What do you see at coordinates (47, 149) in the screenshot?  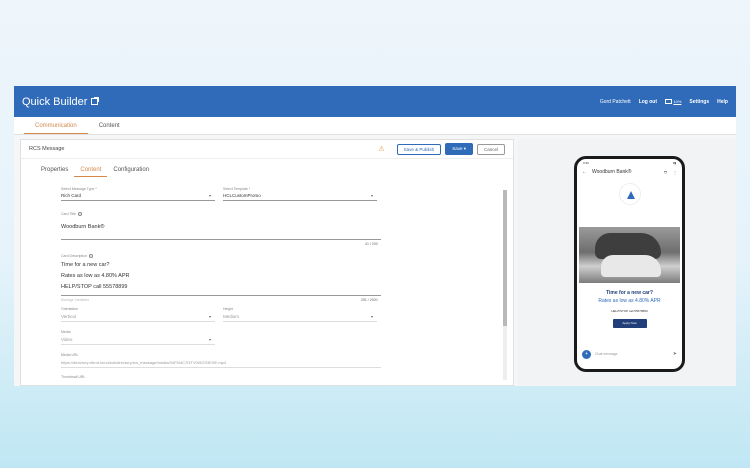 I see `panel-title: RCS Message` at bounding box center [47, 149].